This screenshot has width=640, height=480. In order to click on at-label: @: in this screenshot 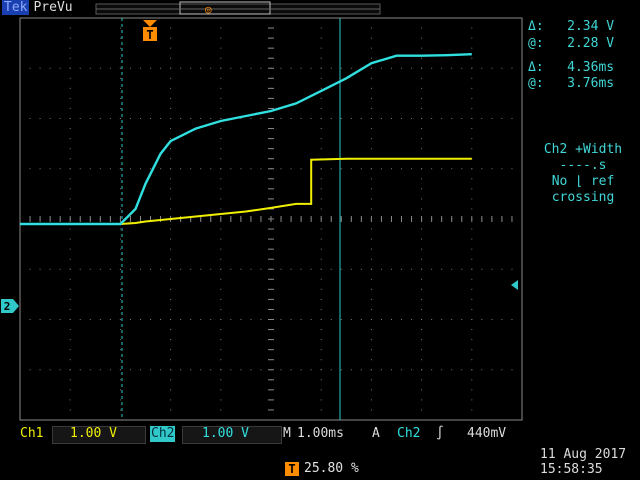, I will do `click(536, 83)`.